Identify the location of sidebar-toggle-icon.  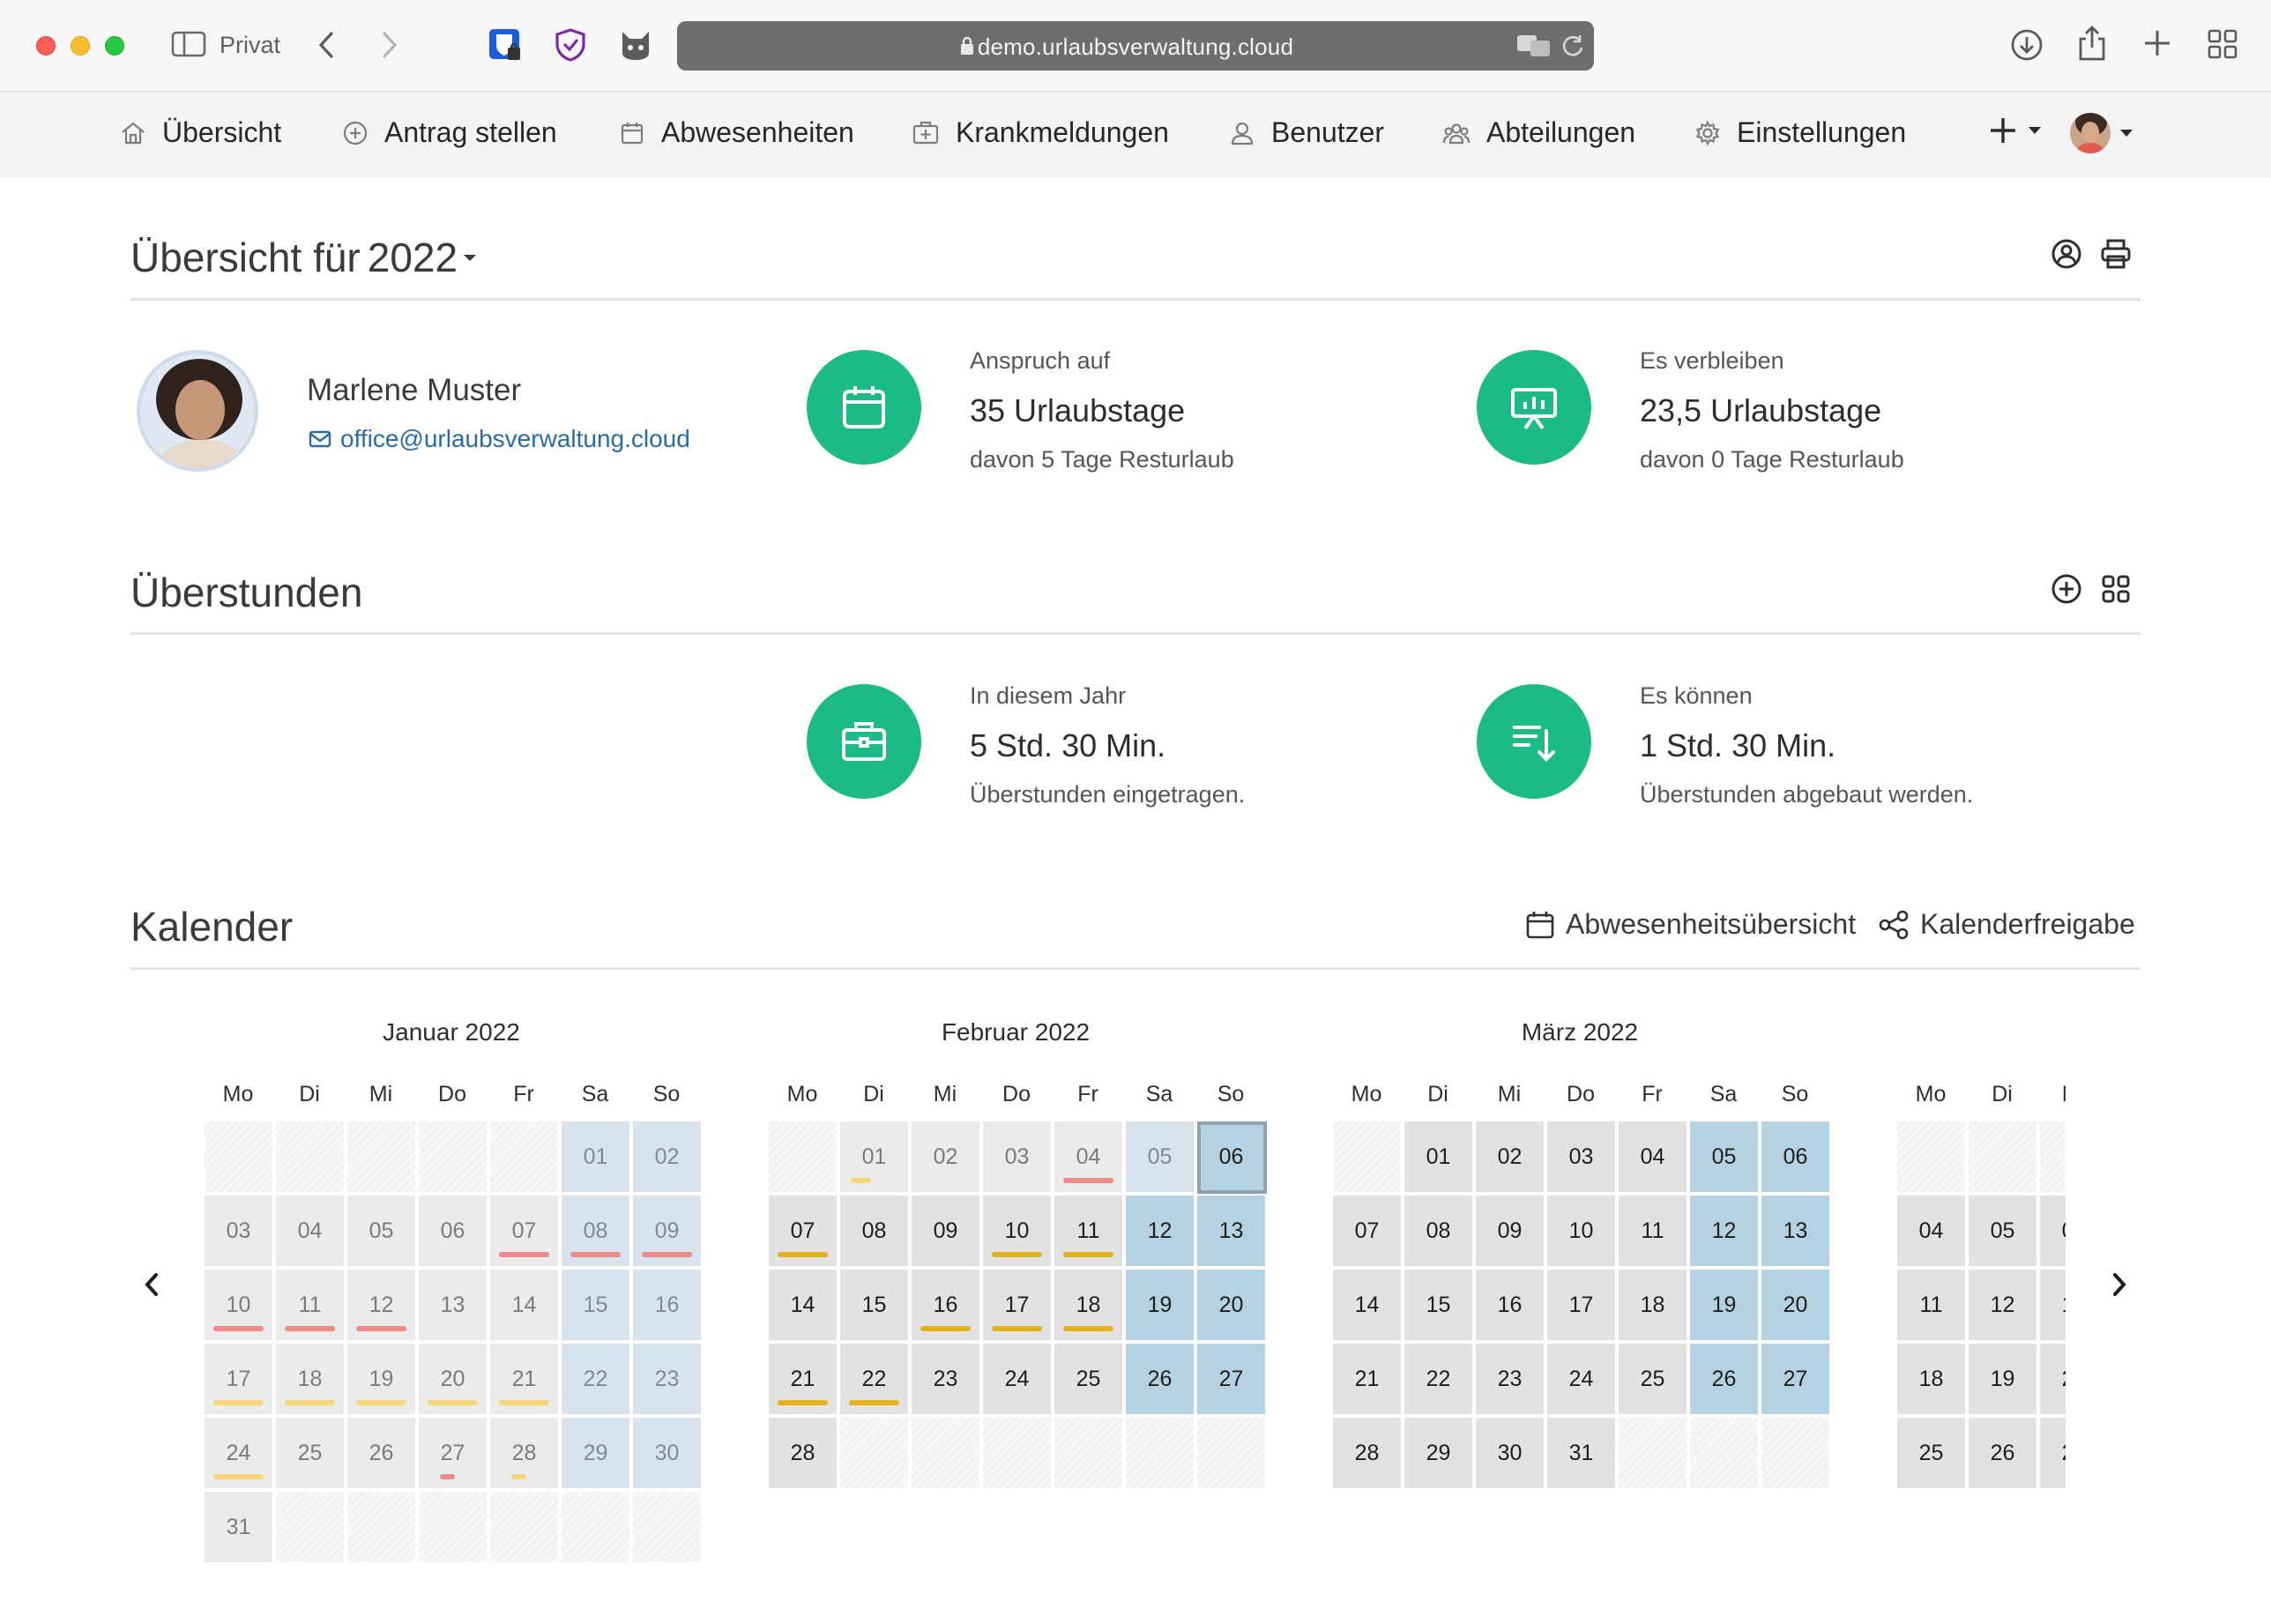
(188, 44).